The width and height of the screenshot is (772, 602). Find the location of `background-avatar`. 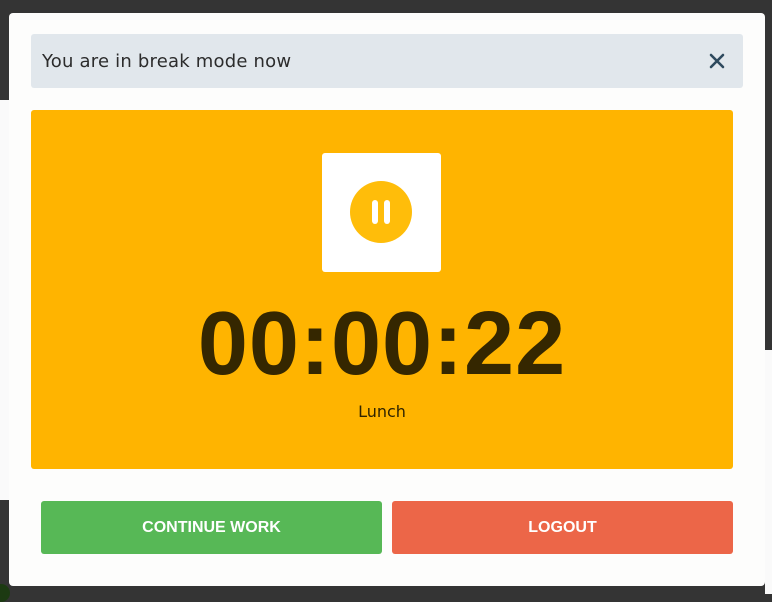

background-avatar is located at coordinates (5, 593).